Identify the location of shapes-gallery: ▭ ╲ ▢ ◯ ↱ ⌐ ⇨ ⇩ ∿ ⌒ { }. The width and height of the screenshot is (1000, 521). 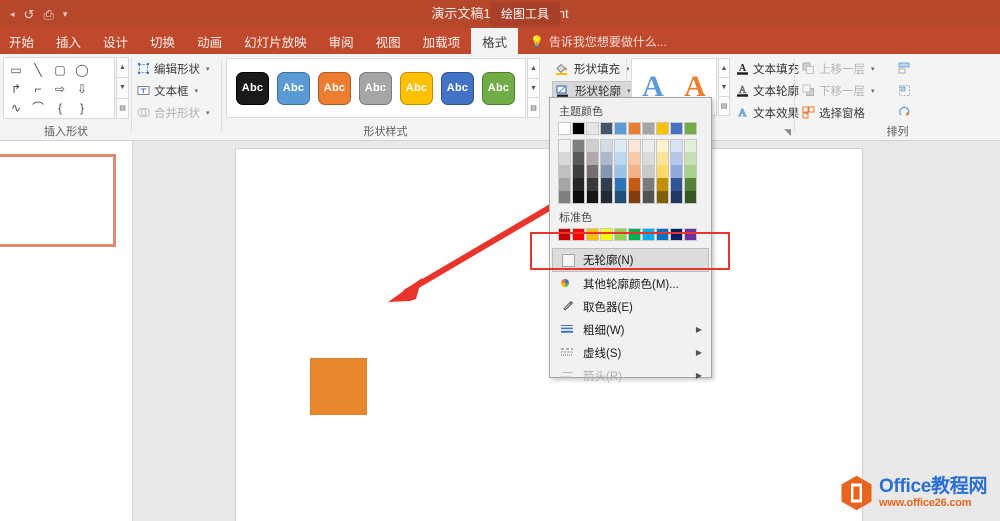
(59, 88).